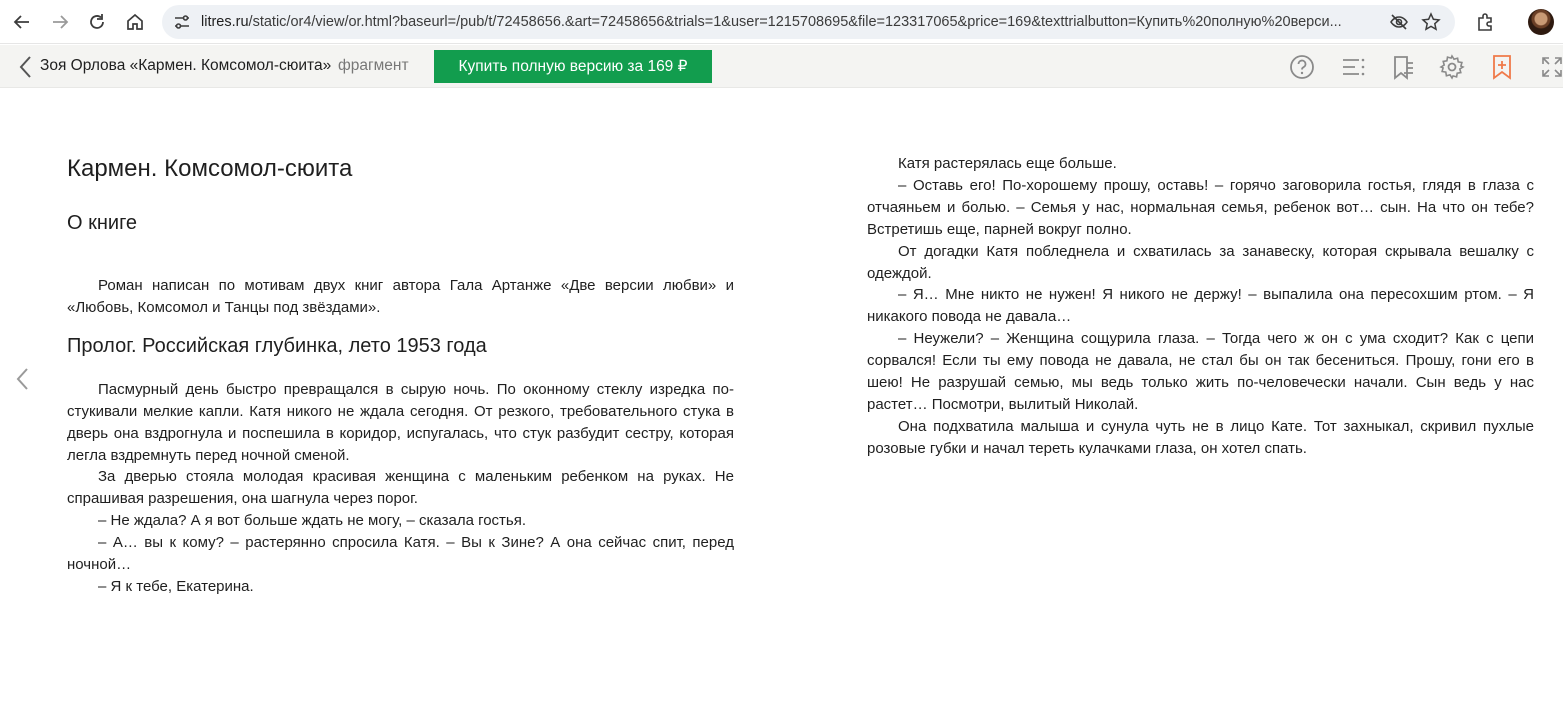 This screenshot has width=1563, height=718. I want to click on fragment-label: фрагмент, so click(373, 65).